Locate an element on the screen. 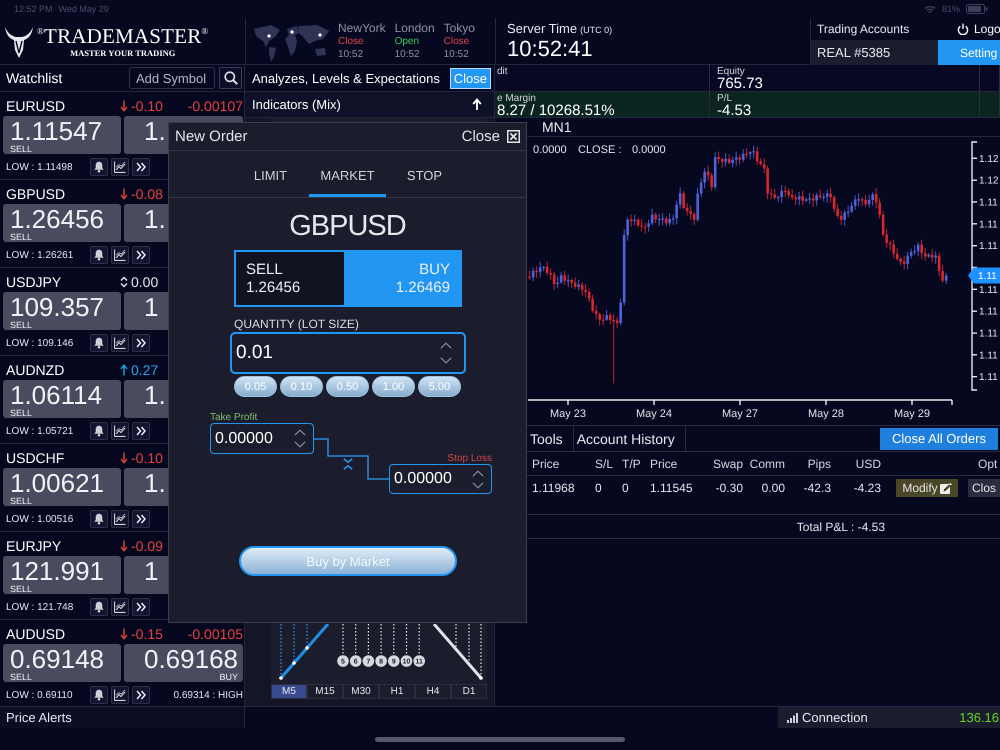 Image resolution: width=1000 pixels, height=750 pixels. time-zone: (UTC 0) is located at coordinates (596, 30).